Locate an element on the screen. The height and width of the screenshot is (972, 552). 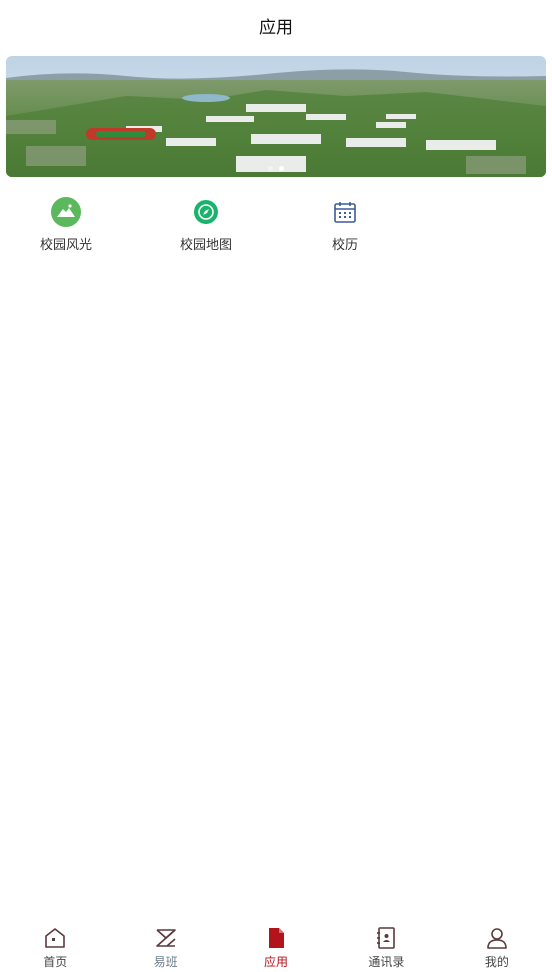
app-label: 校园风光 is located at coordinates (65, 245).